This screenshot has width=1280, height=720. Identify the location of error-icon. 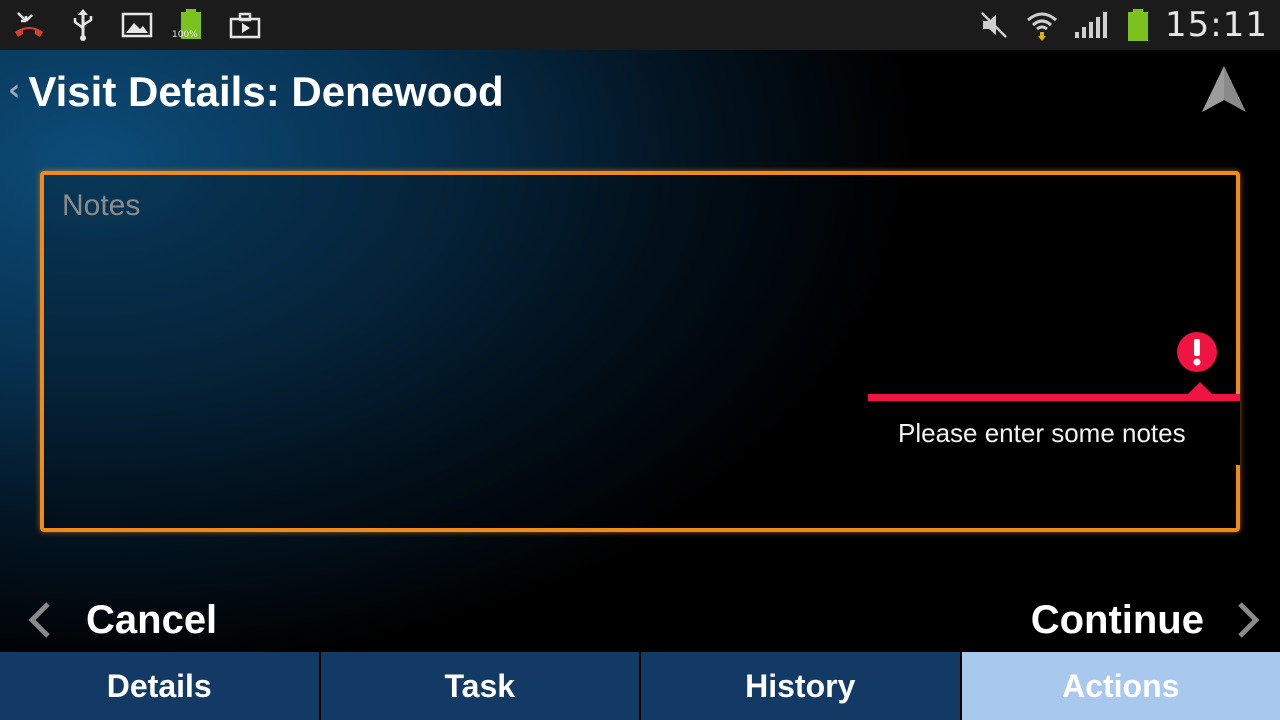
(1197, 352).